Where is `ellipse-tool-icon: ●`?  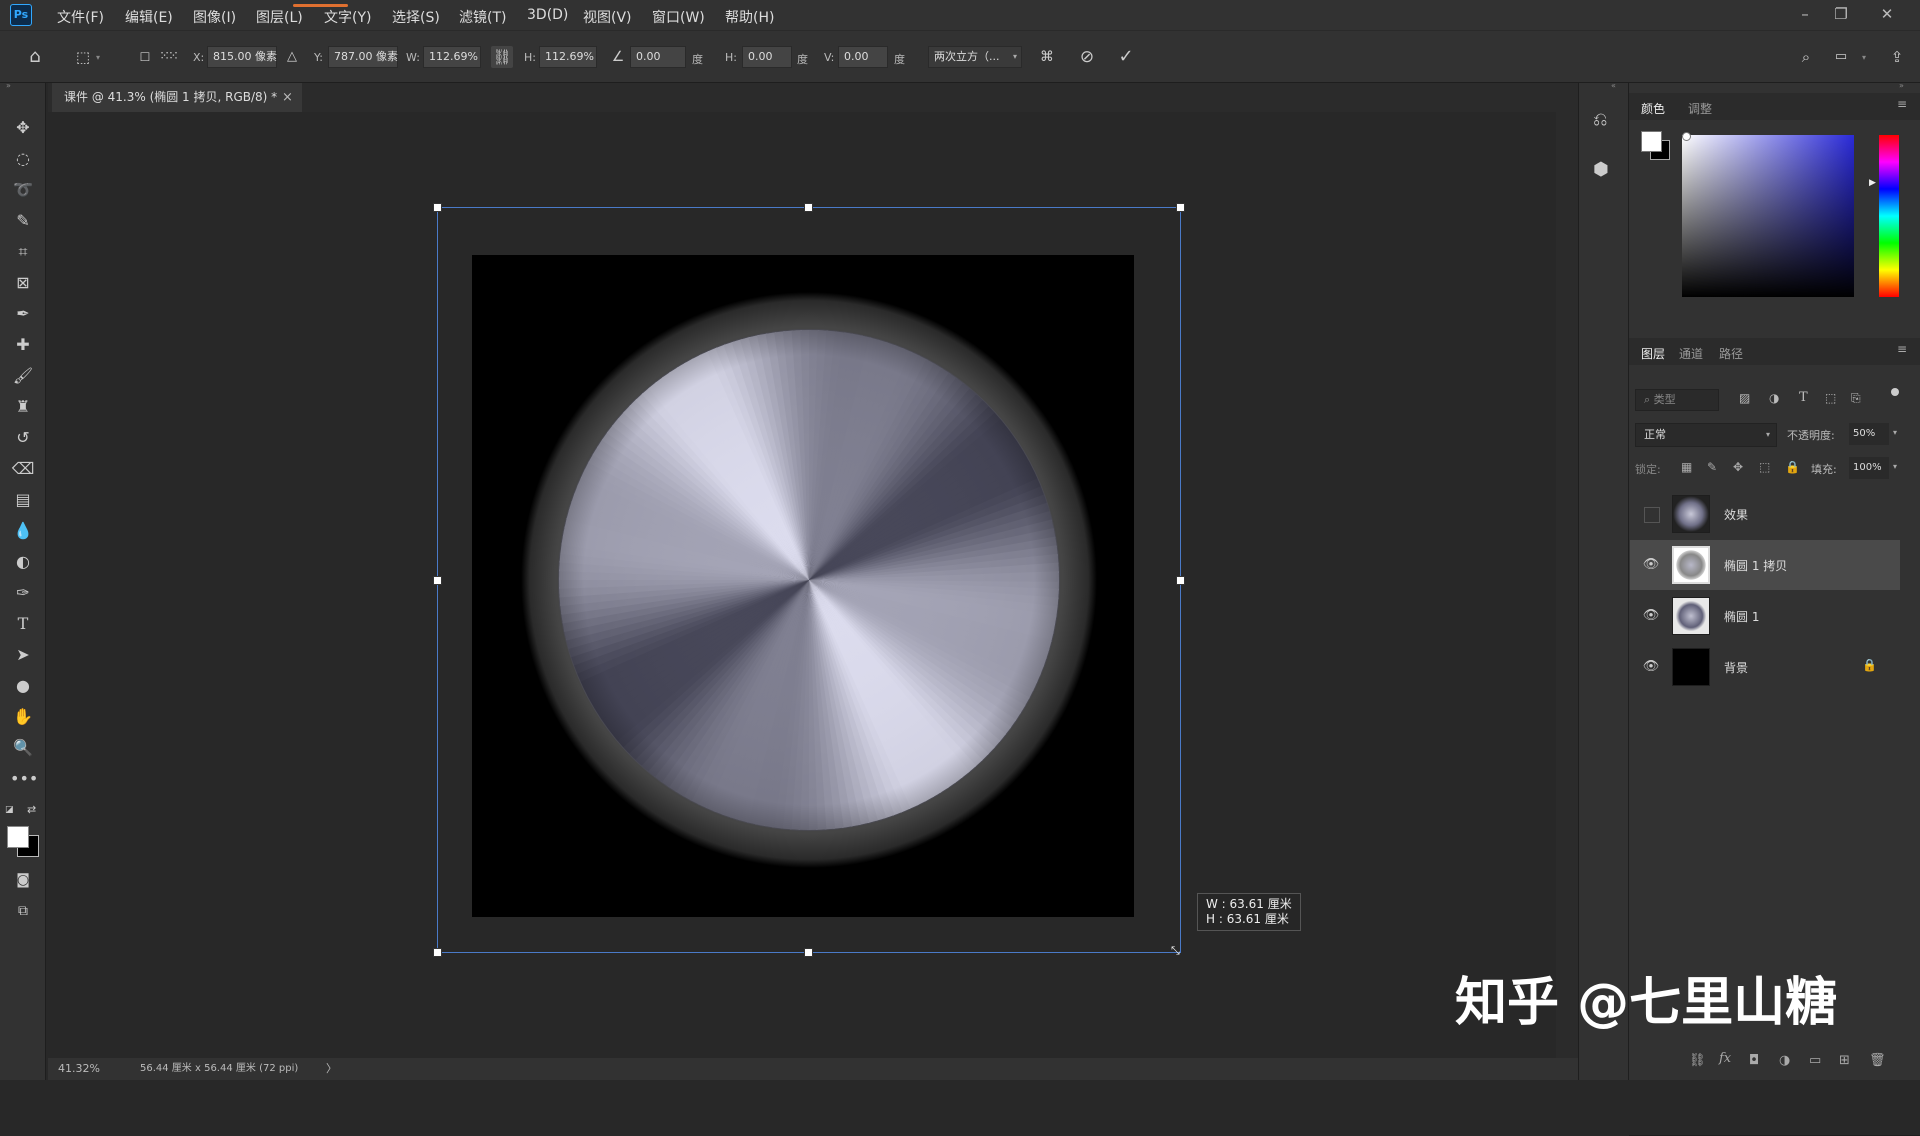 ellipse-tool-icon: ● is located at coordinates (23, 686).